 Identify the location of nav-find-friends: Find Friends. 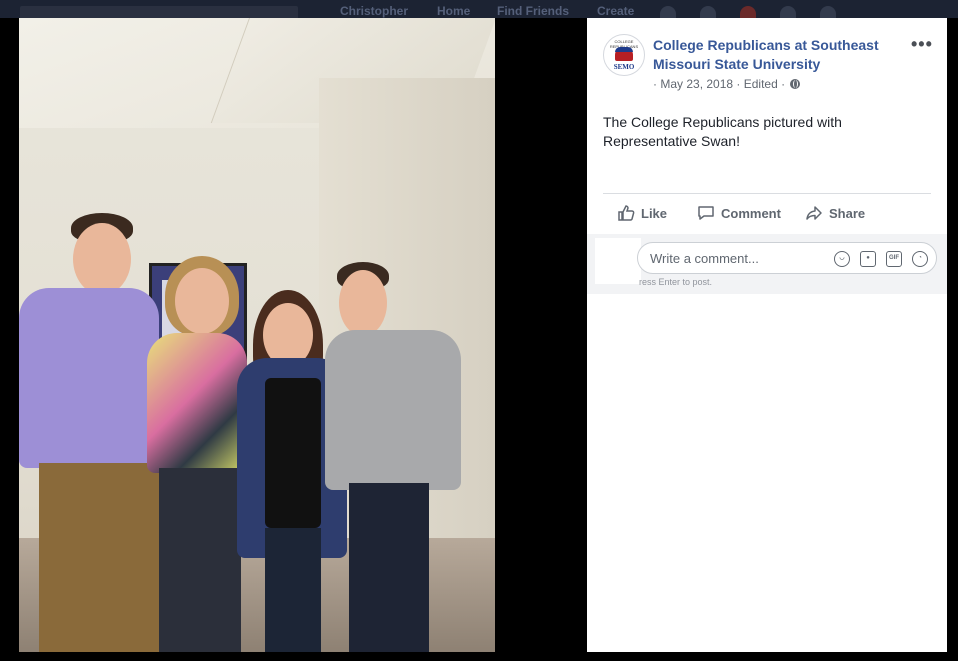
(533, 11).